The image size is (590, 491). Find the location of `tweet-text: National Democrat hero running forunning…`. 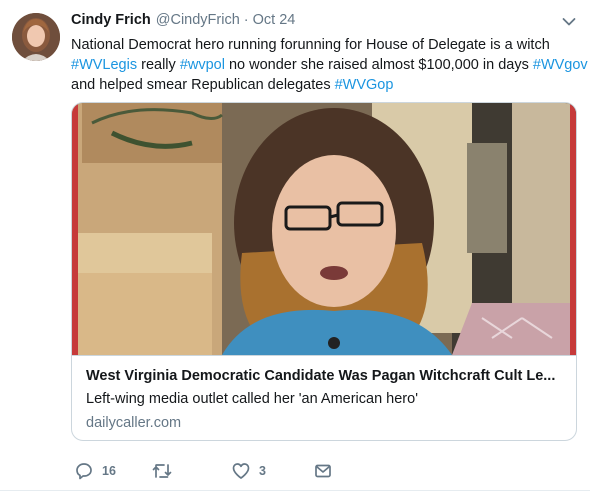

tweet-text: National Democrat hero running forunning… is located at coordinates (329, 65).